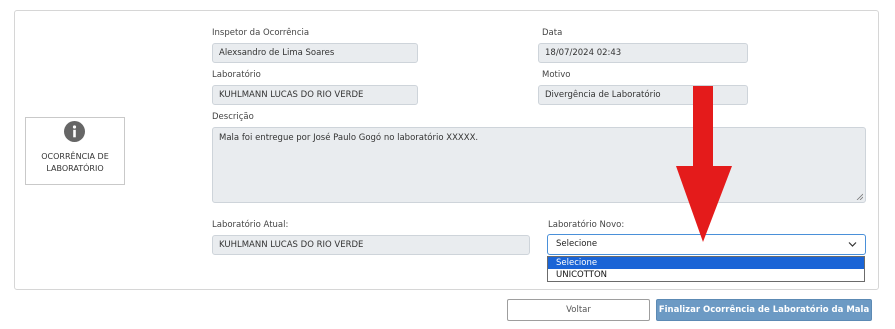 The width and height of the screenshot is (895, 329). What do you see at coordinates (586, 225) in the screenshot?
I see `new-lab-label: Laboratório Novo:` at bounding box center [586, 225].